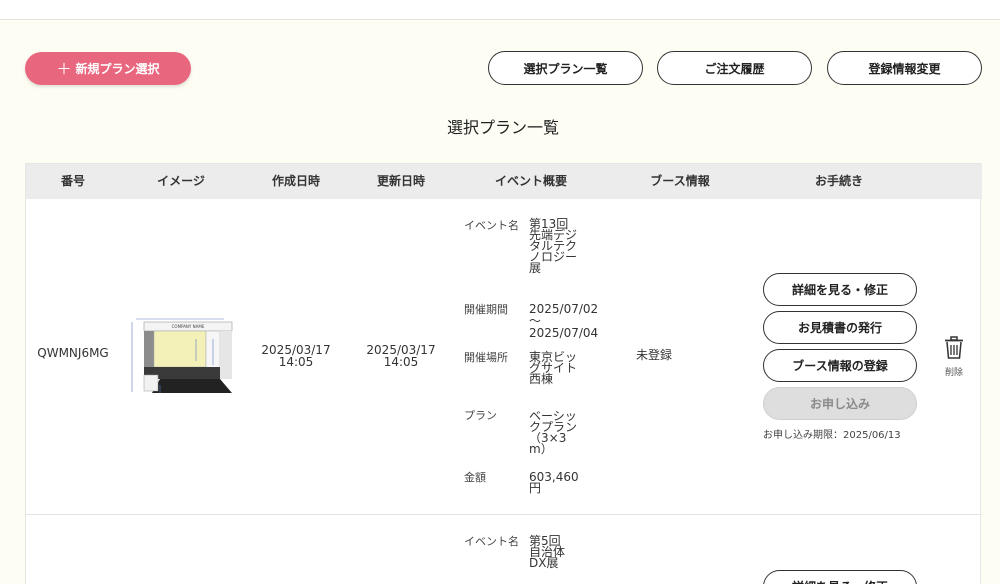  Describe the element at coordinates (486, 357) in the screenshot. I see `event-venue-label: 開催場所` at that location.